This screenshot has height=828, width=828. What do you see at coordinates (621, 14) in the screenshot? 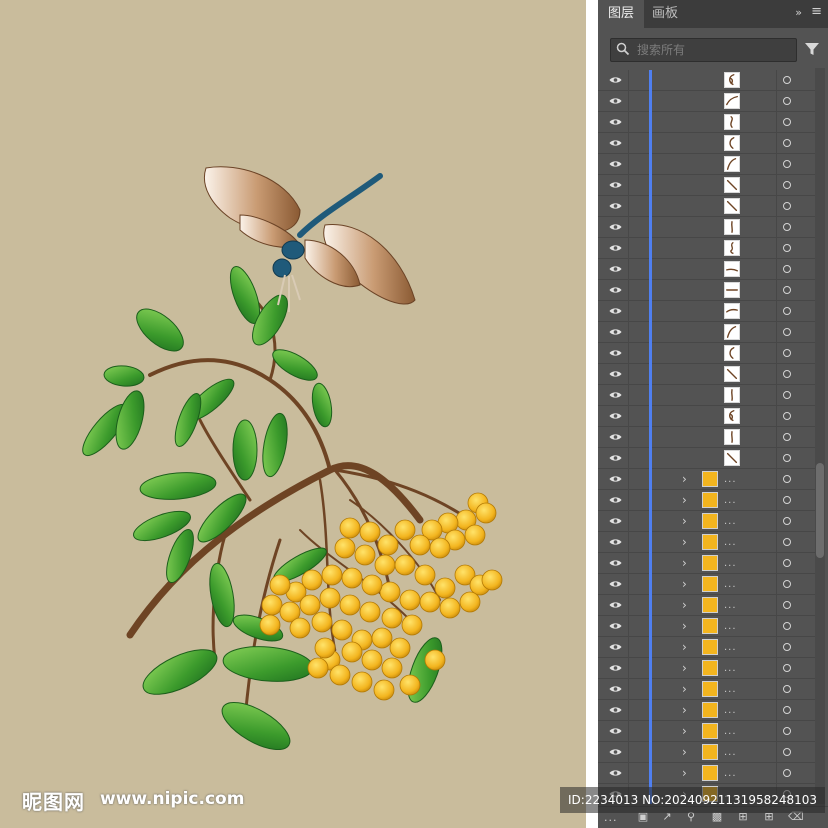
I see `tab-layers: 图层` at bounding box center [621, 14].